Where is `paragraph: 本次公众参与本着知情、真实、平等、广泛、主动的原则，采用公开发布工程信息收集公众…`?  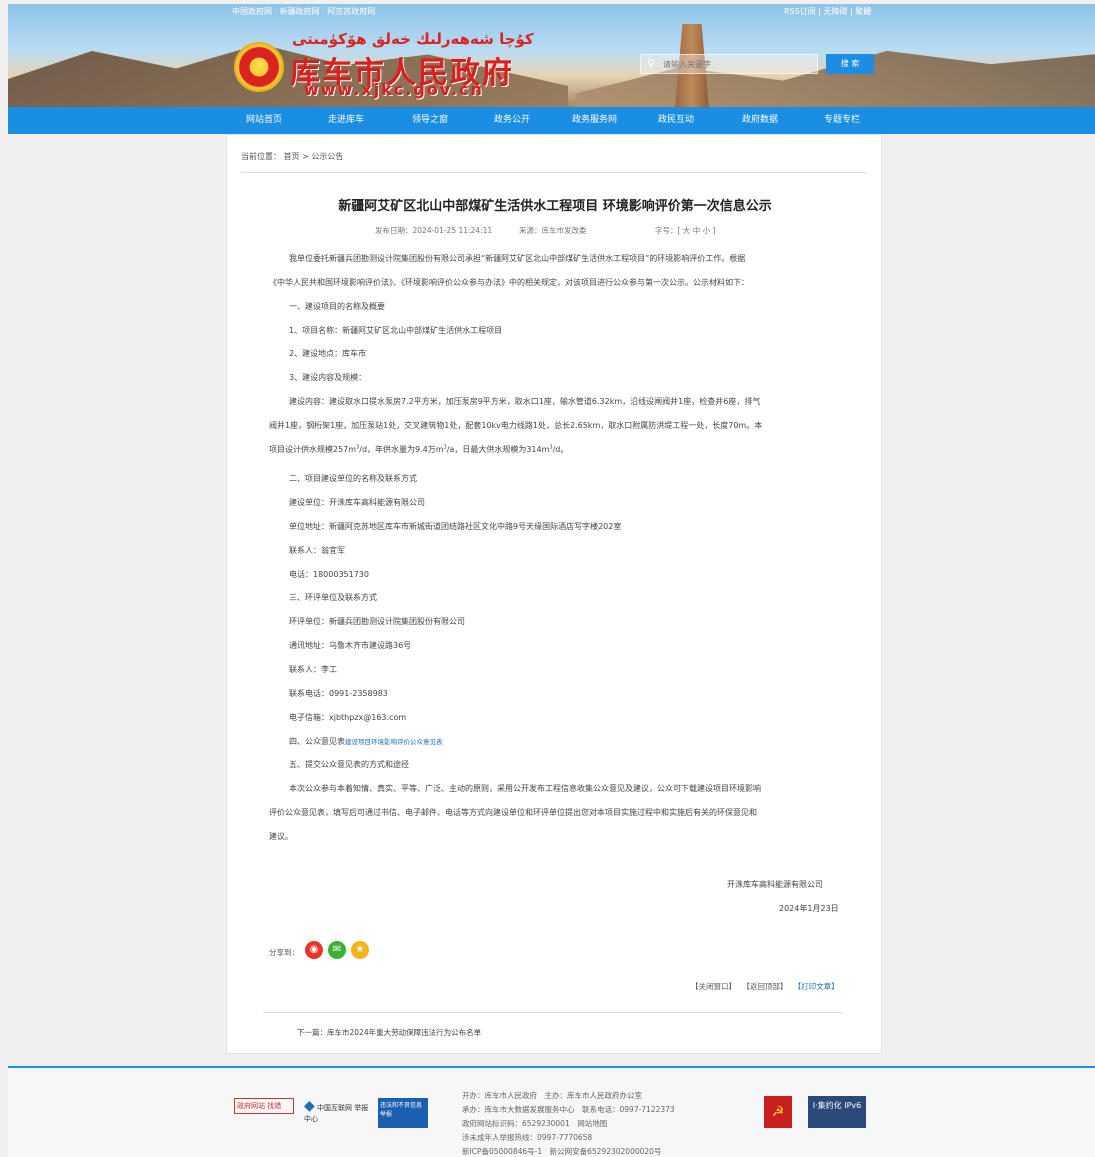 paragraph: 本次公众参与本着知情、真实、平等、广泛、主动的原则，采用公开发布工程信息收集公众… is located at coordinates (525, 788).